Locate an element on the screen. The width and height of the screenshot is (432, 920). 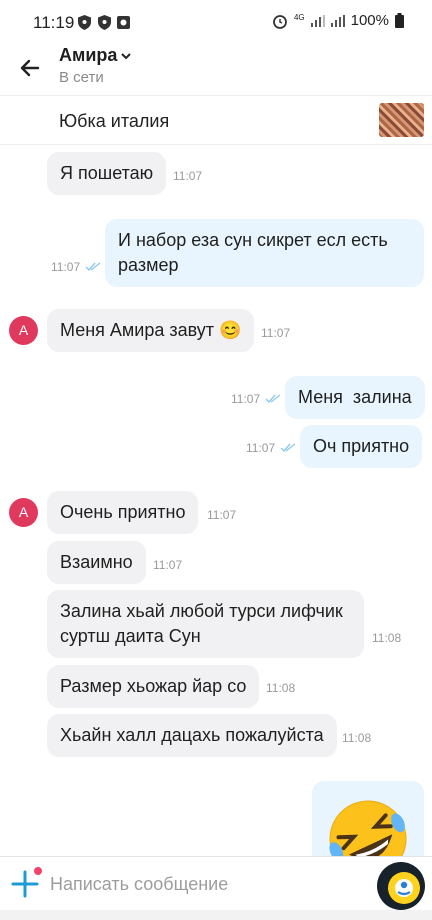
battery-icon is located at coordinates (399, 20).